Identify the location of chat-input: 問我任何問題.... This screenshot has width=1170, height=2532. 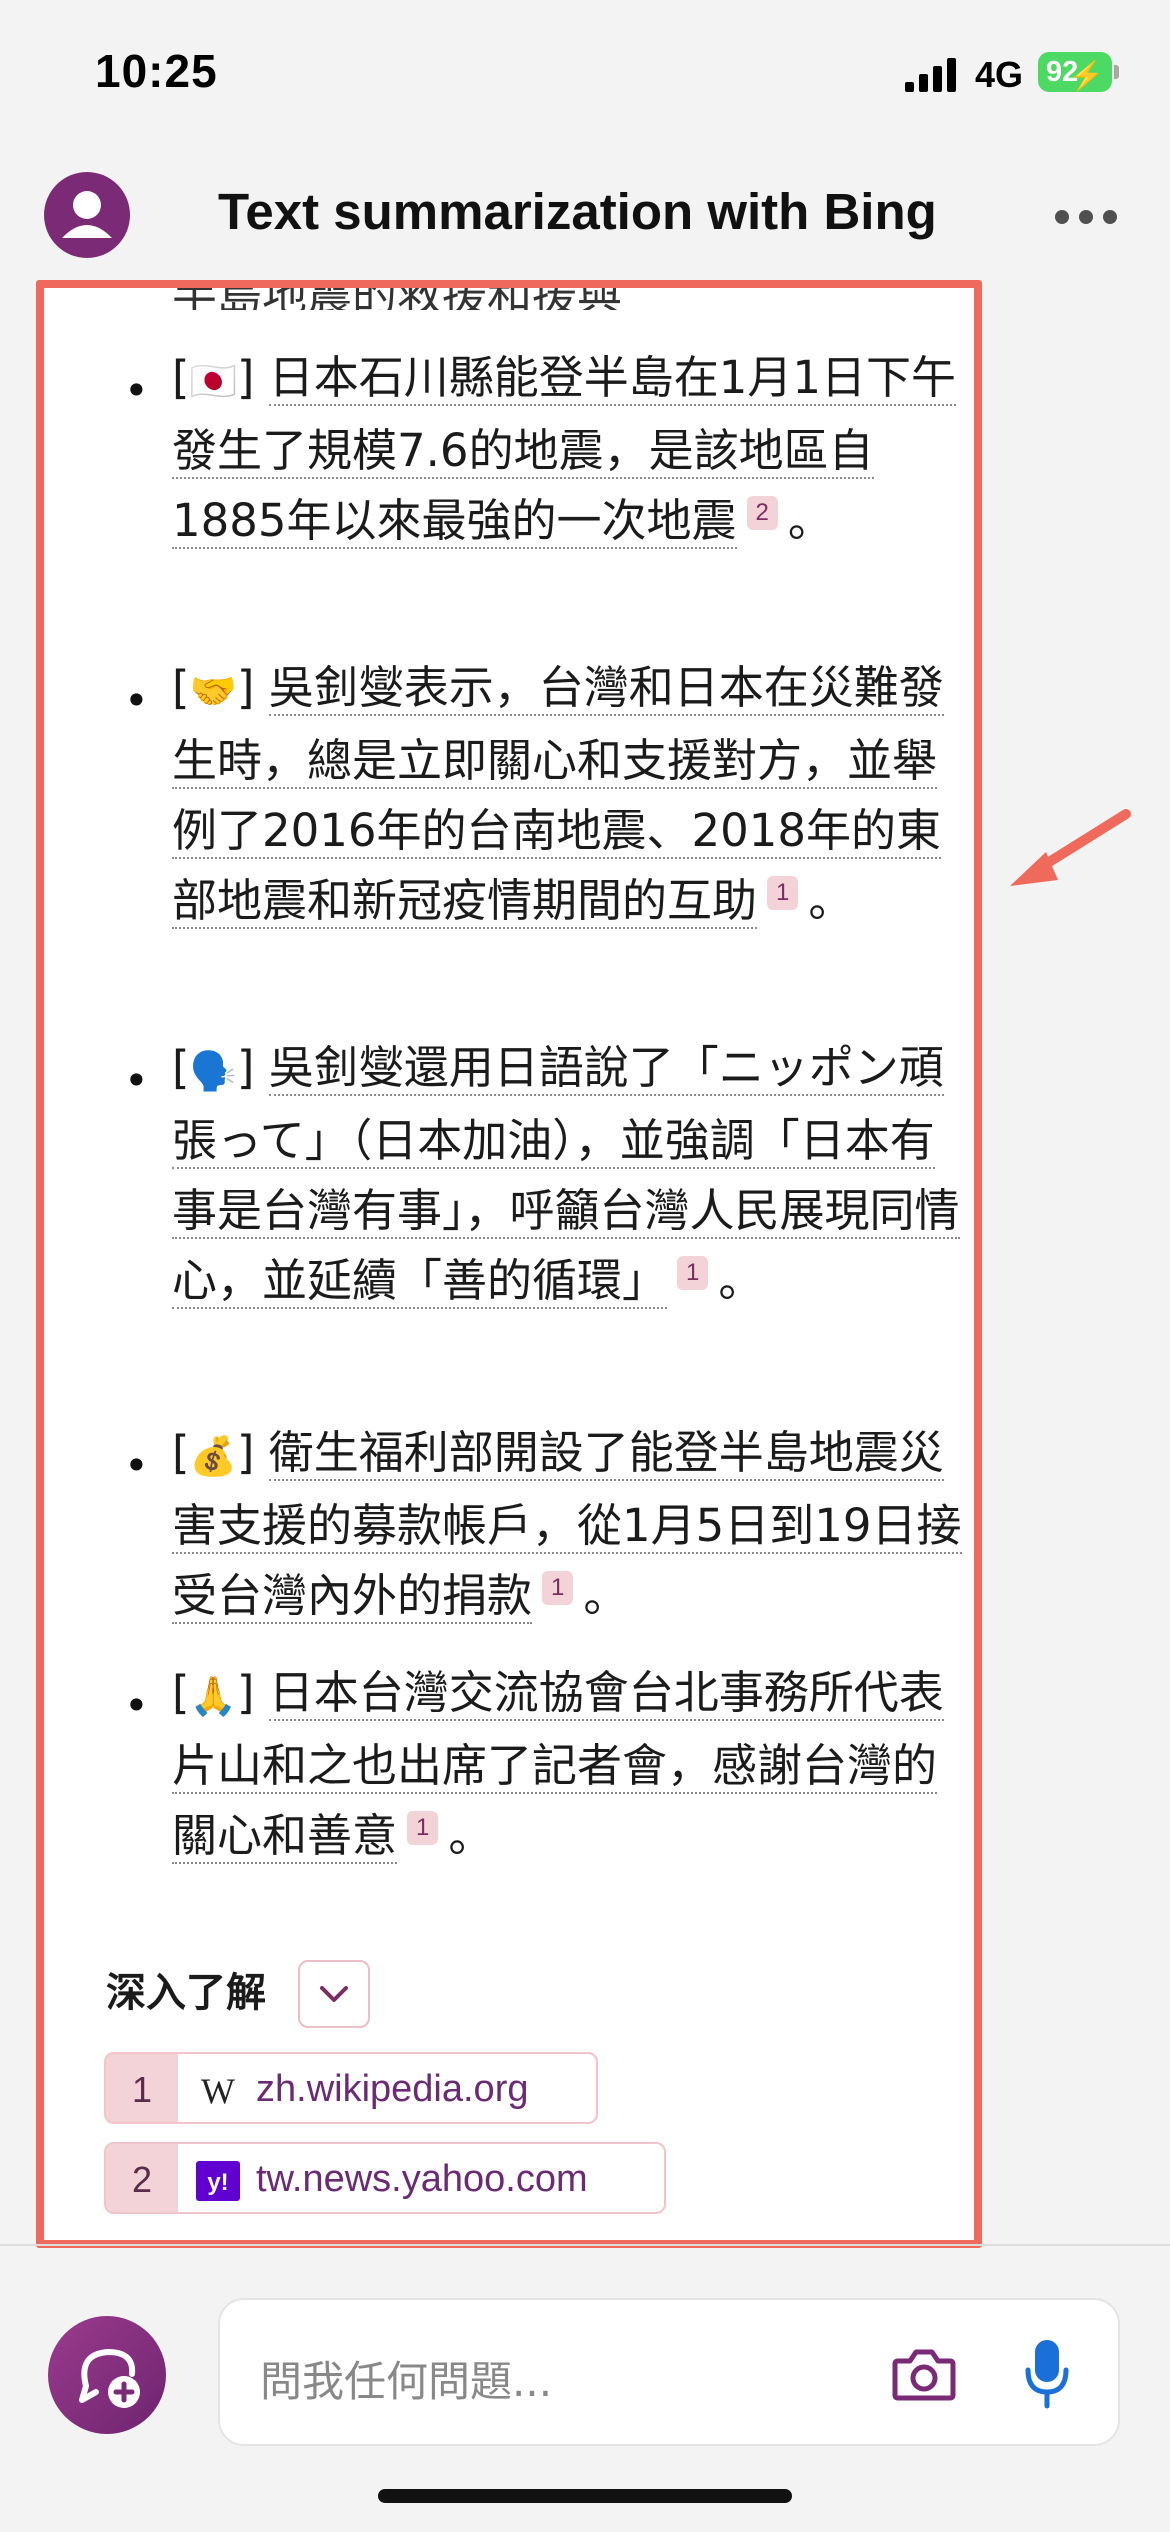
(669, 2372).